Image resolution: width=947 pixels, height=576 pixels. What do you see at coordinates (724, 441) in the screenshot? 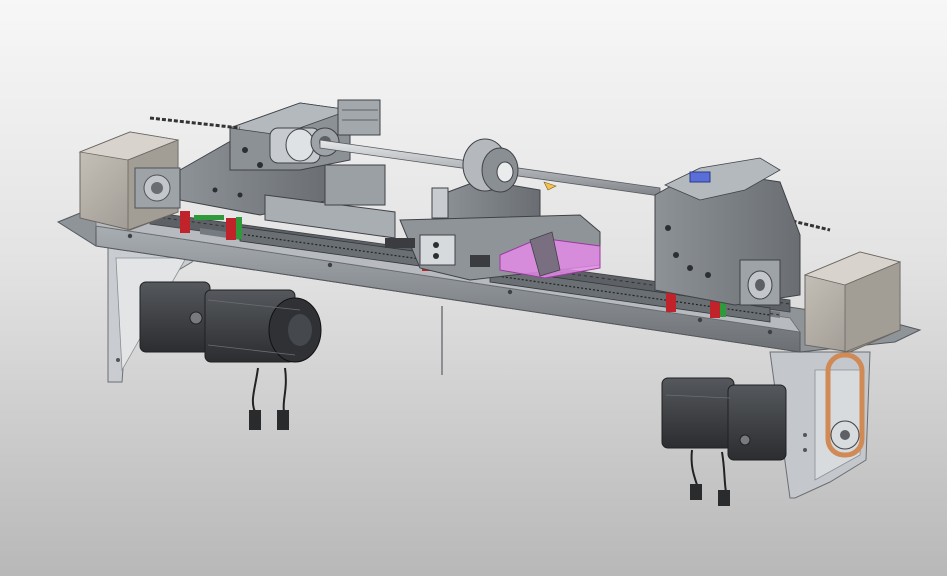
I see `right-servo-motor` at bounding box center [724, 441].